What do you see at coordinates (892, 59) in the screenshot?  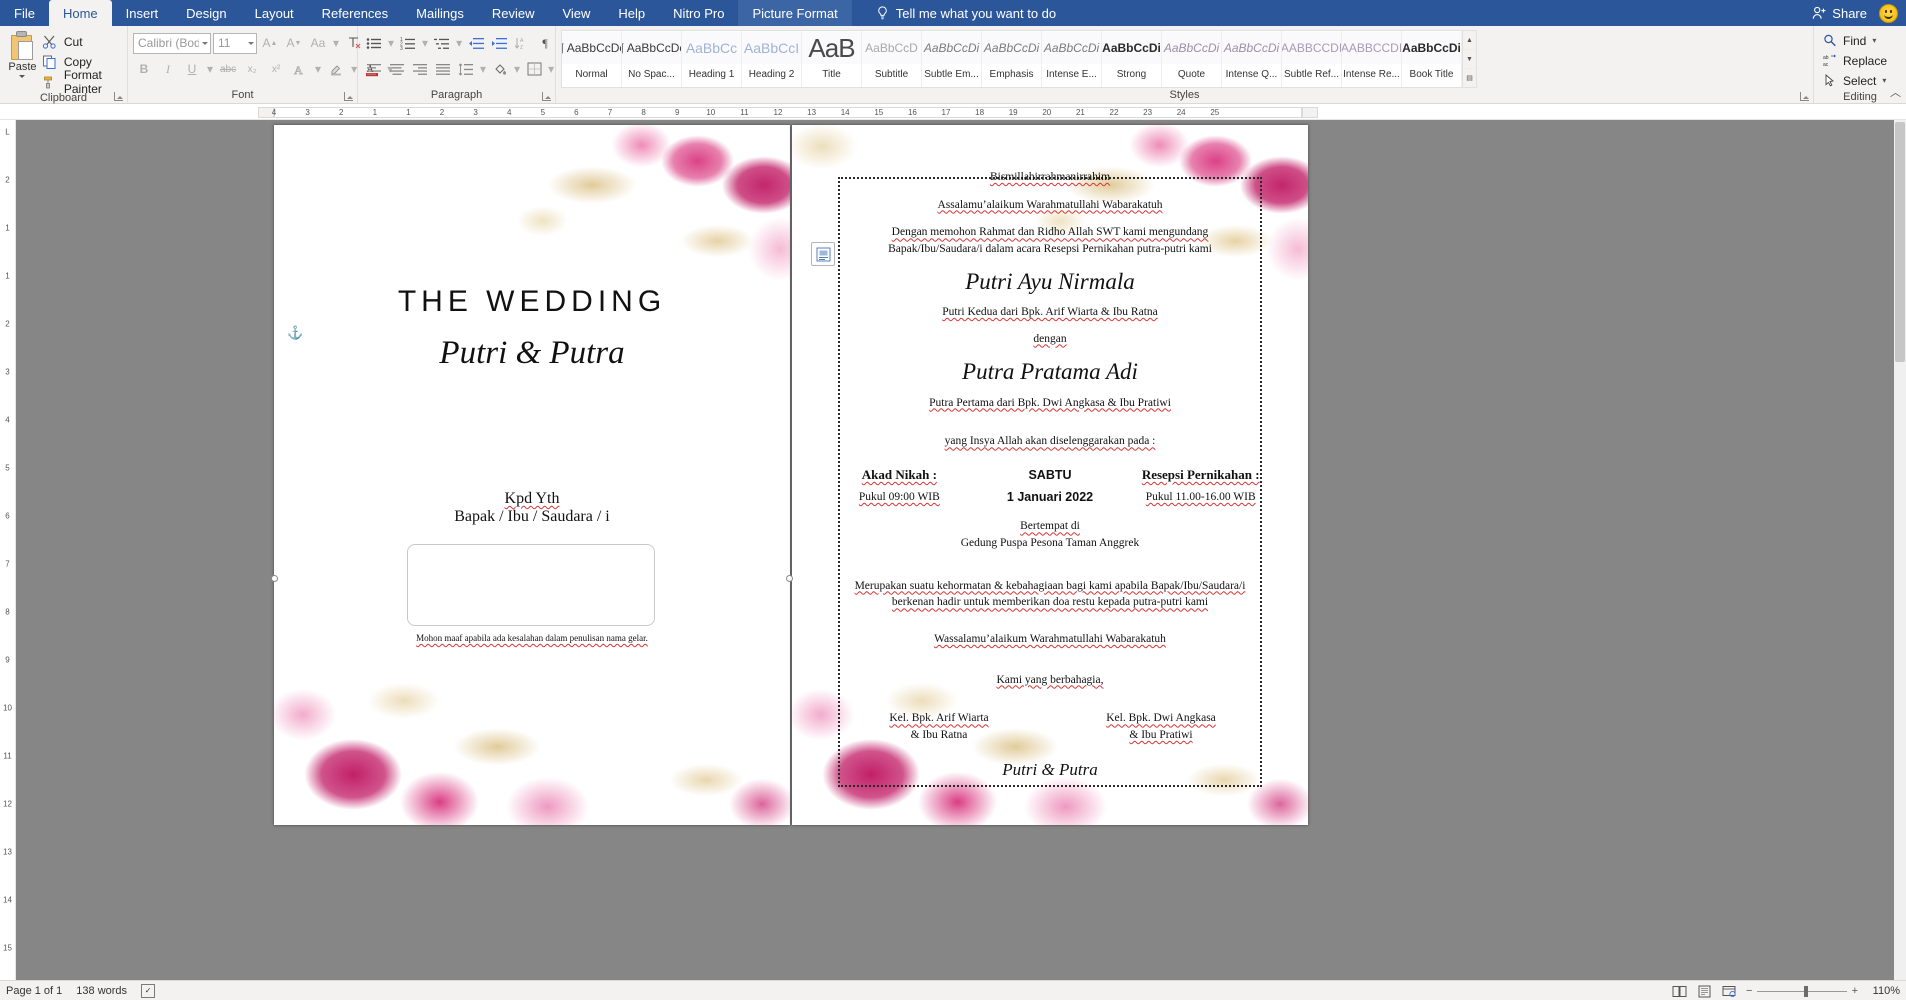 I see `style-item-subtitle: AaBbCcD Subtitle` at bounding box center [892, 59].